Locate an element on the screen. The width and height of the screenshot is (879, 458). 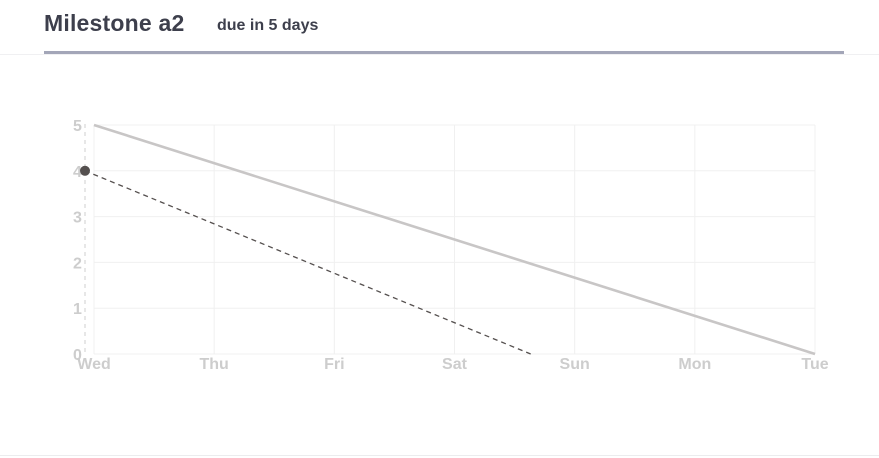
x-tick-label: Wed is located at coordinates (93, 364).